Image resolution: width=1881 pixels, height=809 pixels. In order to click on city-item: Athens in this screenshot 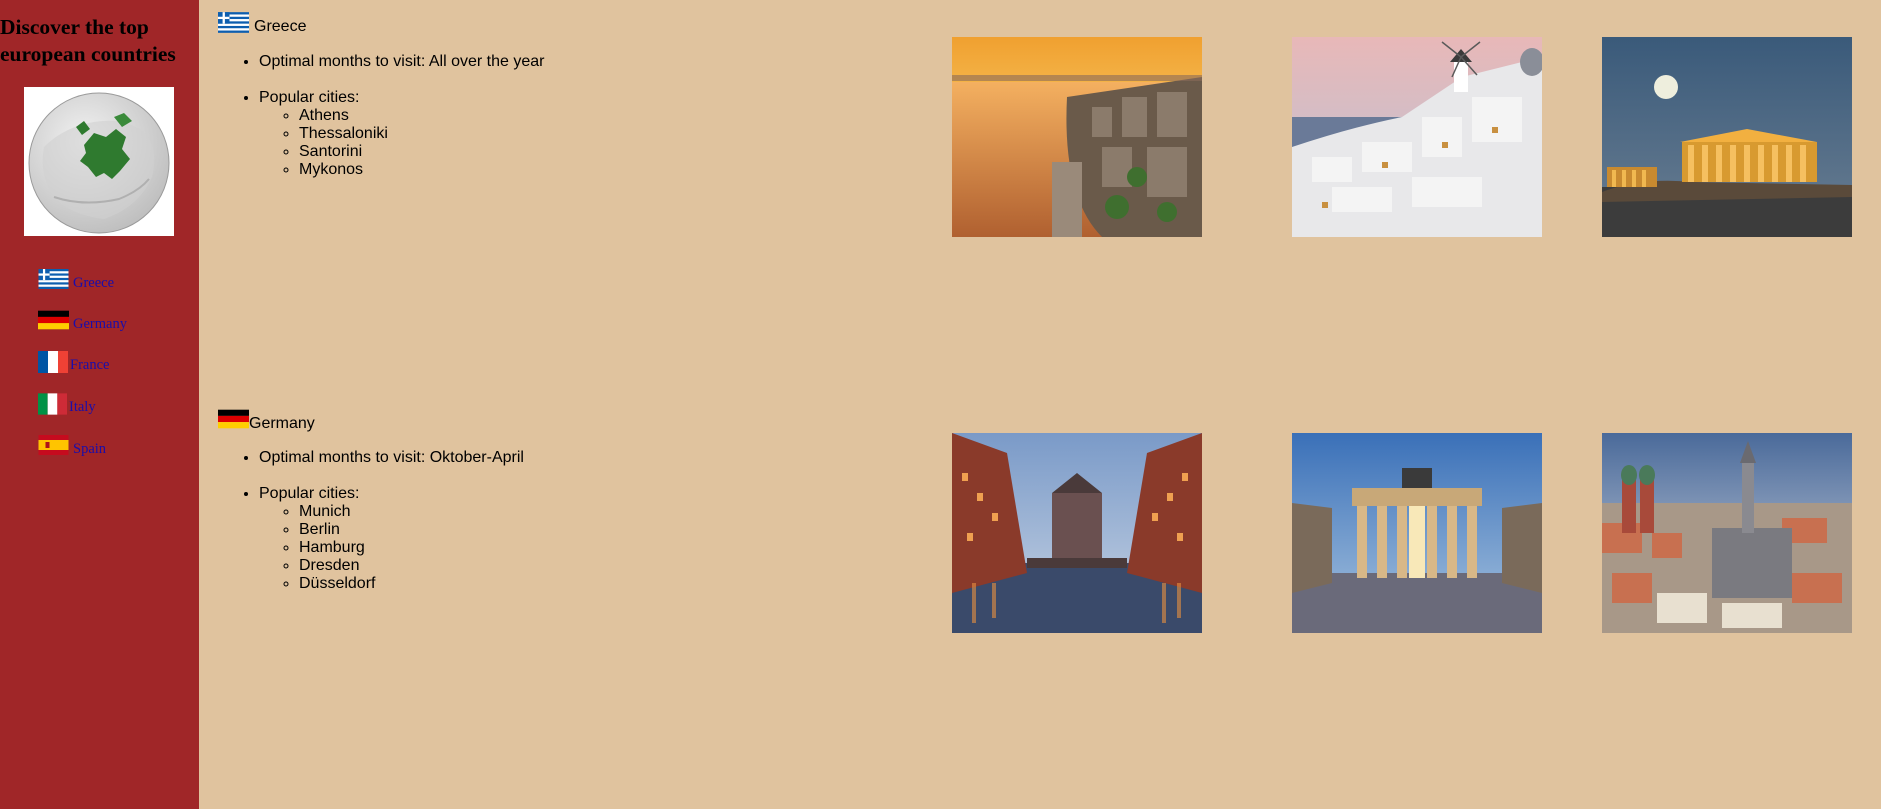, I will do `click(421, 116)`.